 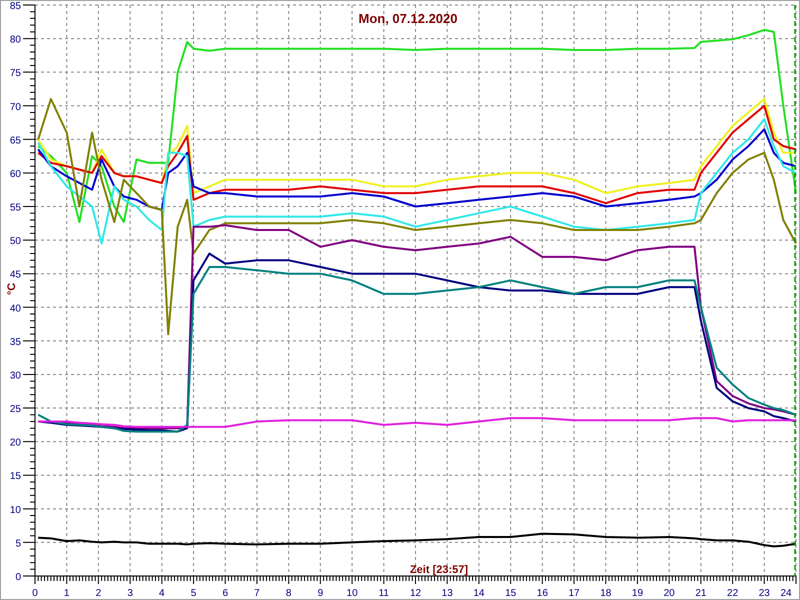 What do you see at coordinates (15, 40) in the screenshot?
I see `tick-label: 80` at bounding box center [15, 40].